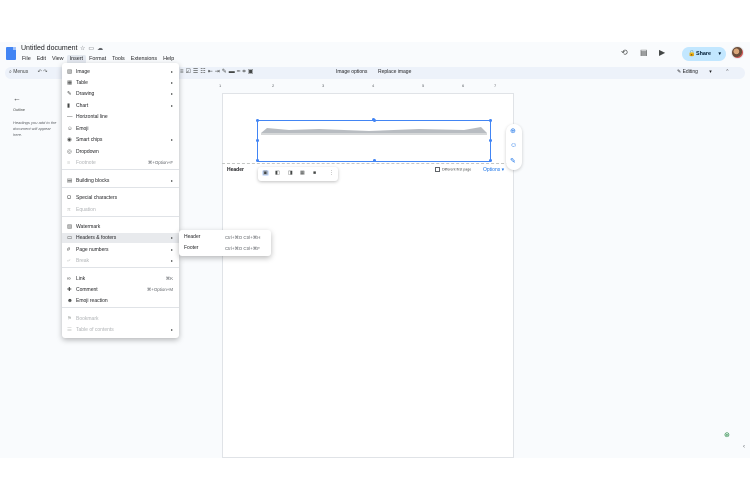 The image size is (750, 500). I want to click on format-icons: ≡☑☰☷⇤⇥✎▬┅⌗▣, so click(217, 72).